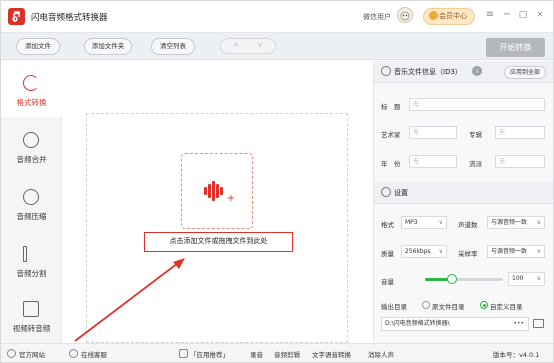  Describe the element at coordinates (516, 355) in the screenshot. I see `version-label: 版本号：v4.0.1` at that location.